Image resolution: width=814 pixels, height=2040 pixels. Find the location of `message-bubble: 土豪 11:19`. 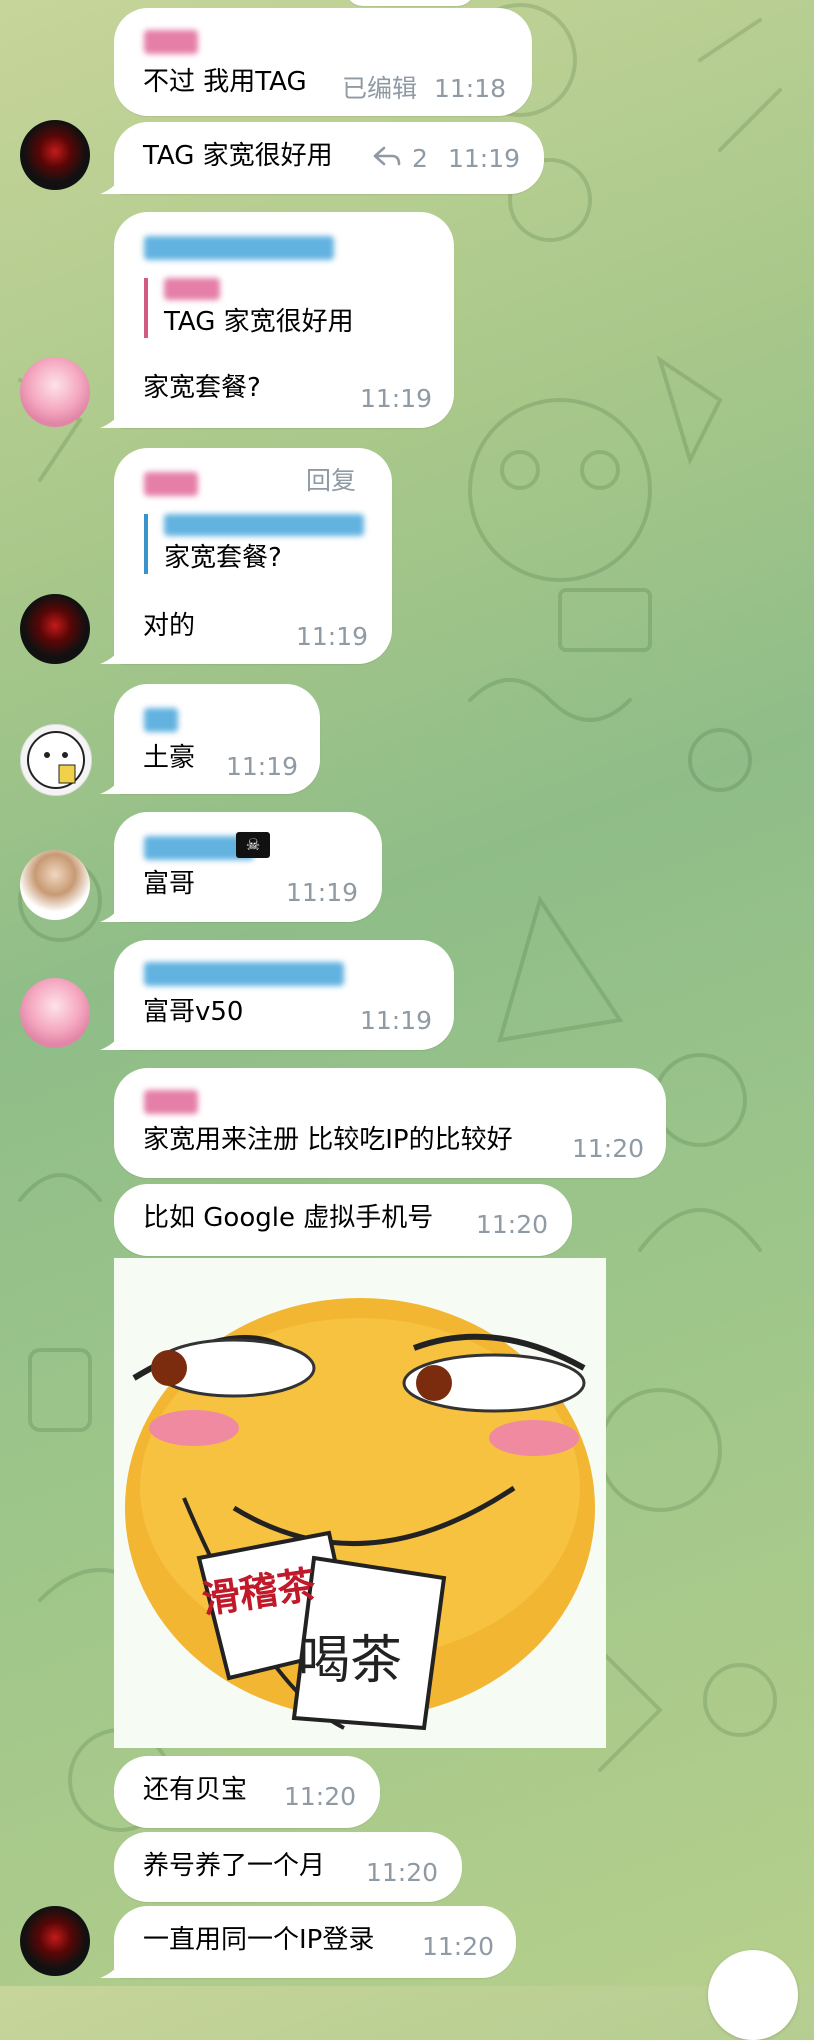

message-bubble: 土豪 11:19 is located at coordinates (217, 739).